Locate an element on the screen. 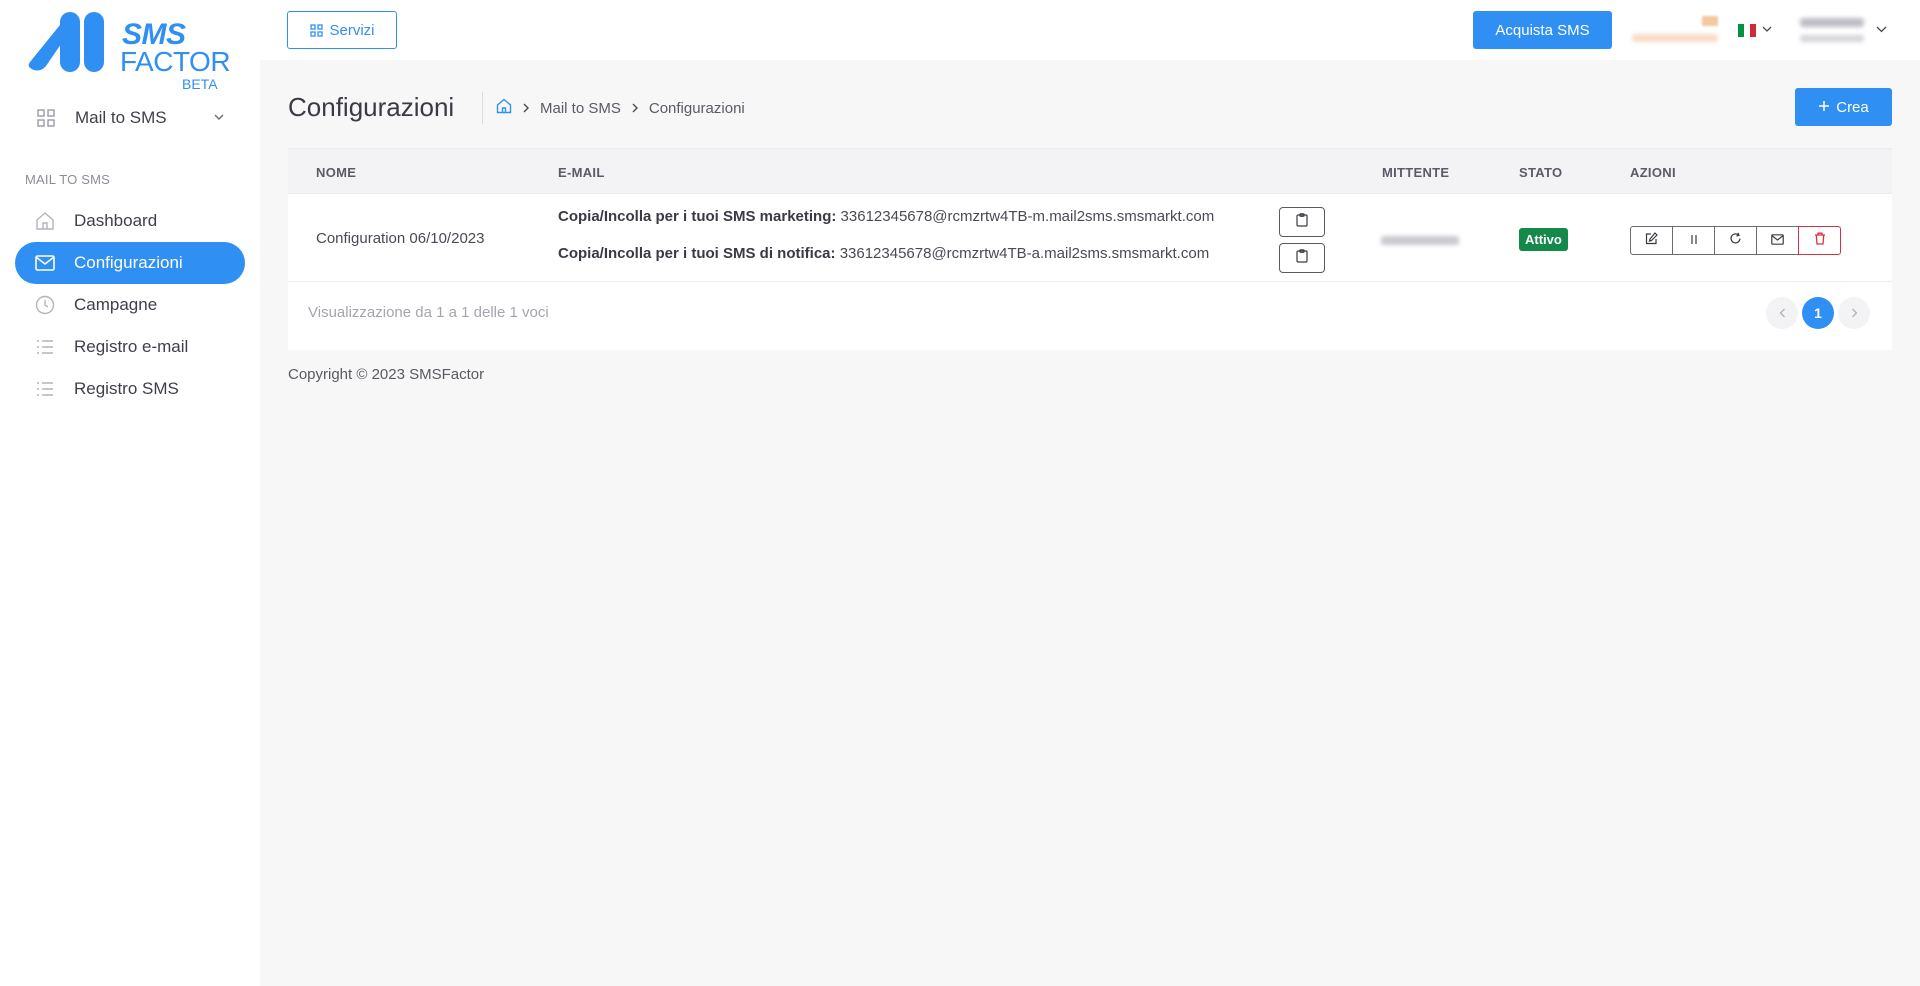  refresh-icon is located at coordinates (1735, 241).